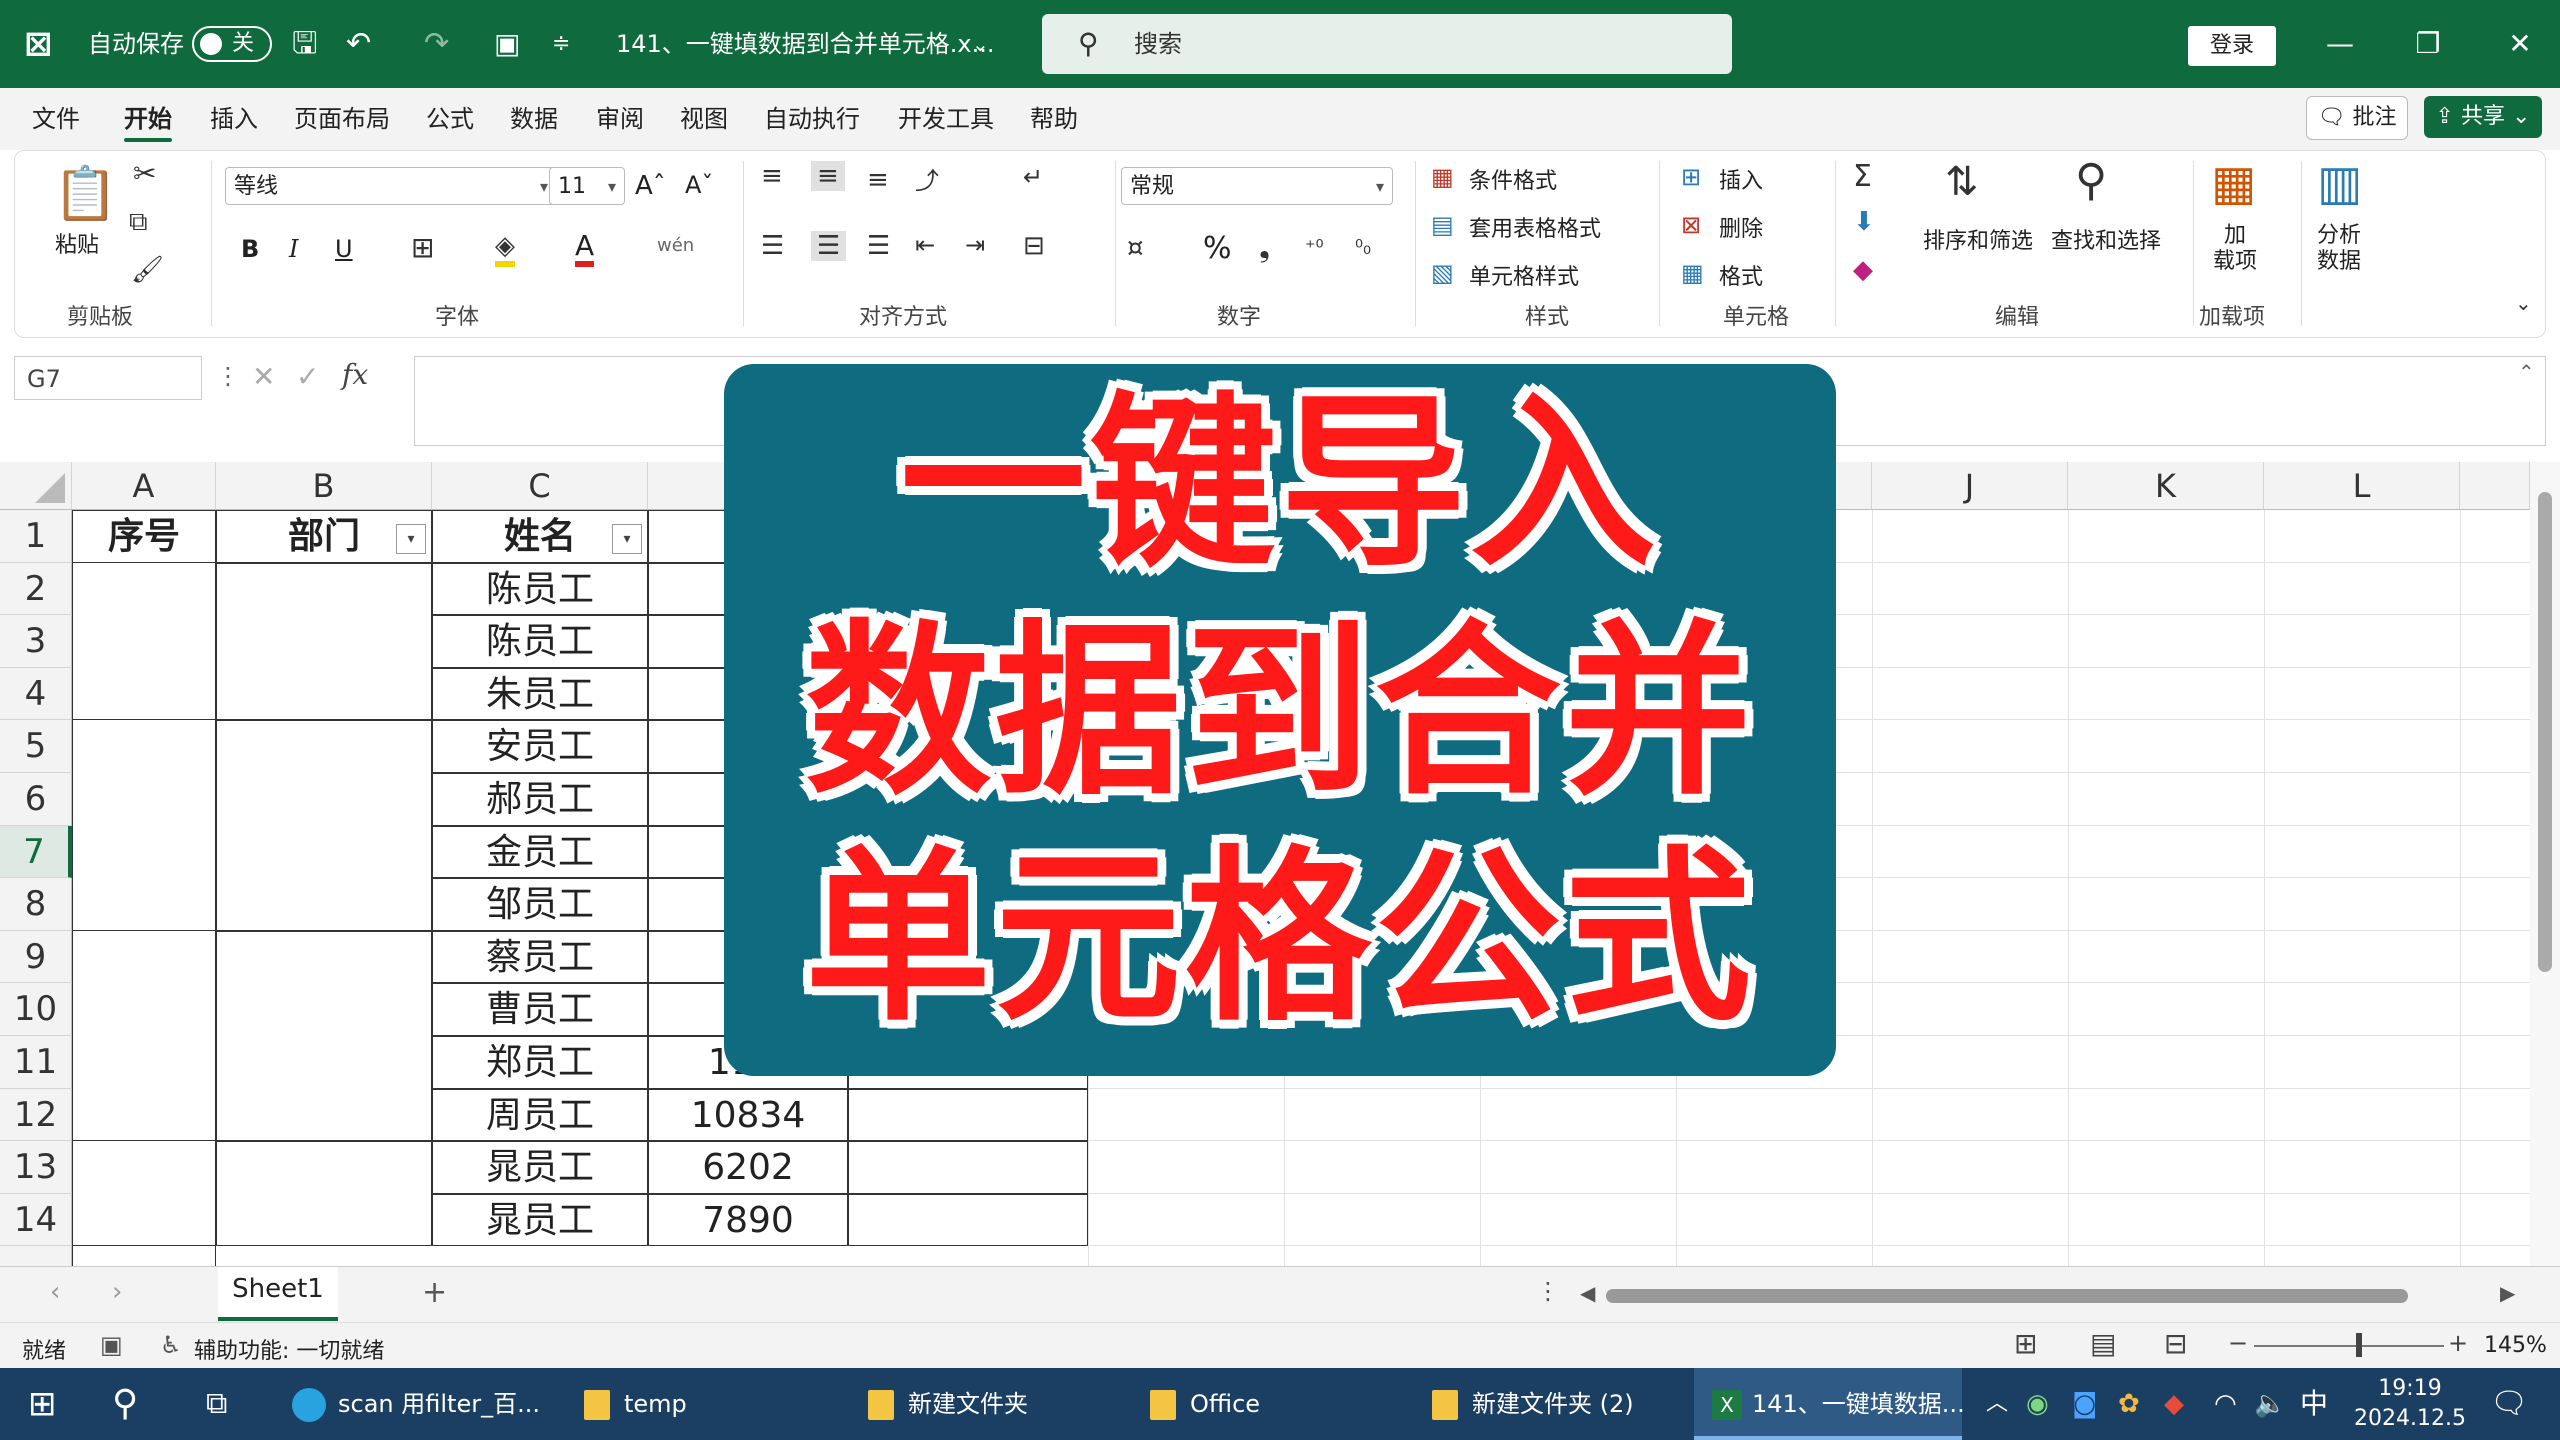 The image size is (2560, 1440). What do you see at coordinates (289, 1349) in the screenshot?
I see `accessibility-status: 辅助功能: 一切就绪` at bounding box center [289, 1349].